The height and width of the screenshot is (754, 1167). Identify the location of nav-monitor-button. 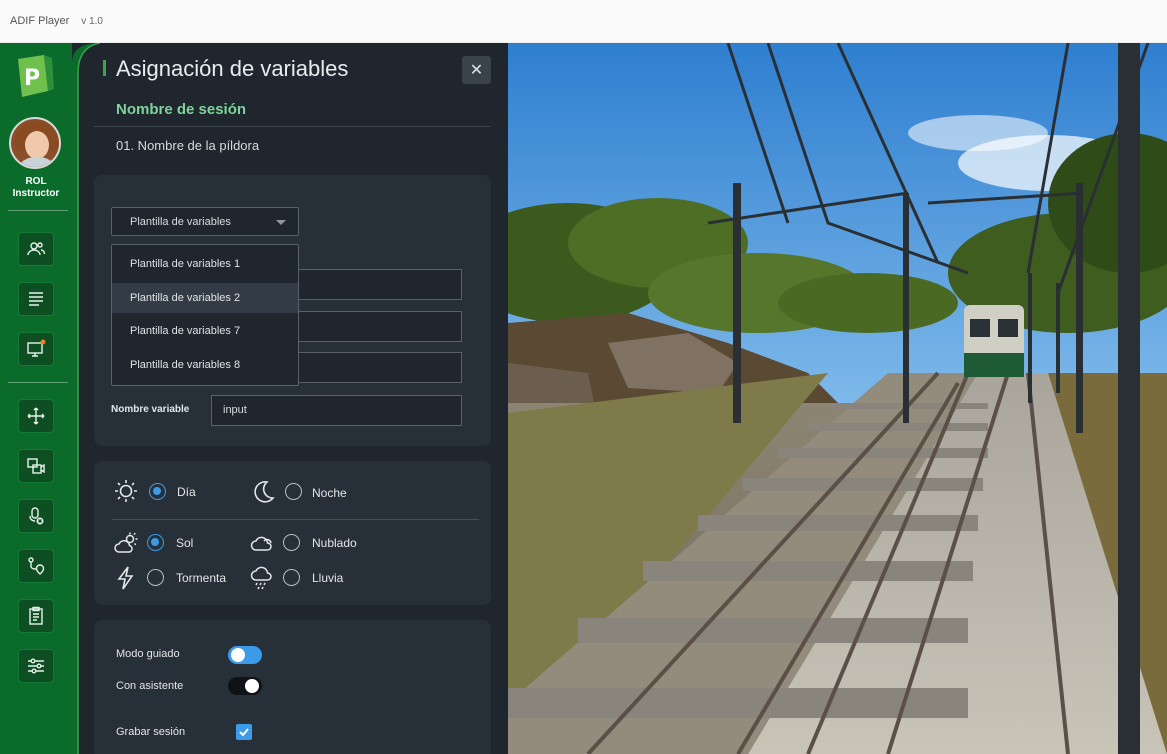
(36, 349).